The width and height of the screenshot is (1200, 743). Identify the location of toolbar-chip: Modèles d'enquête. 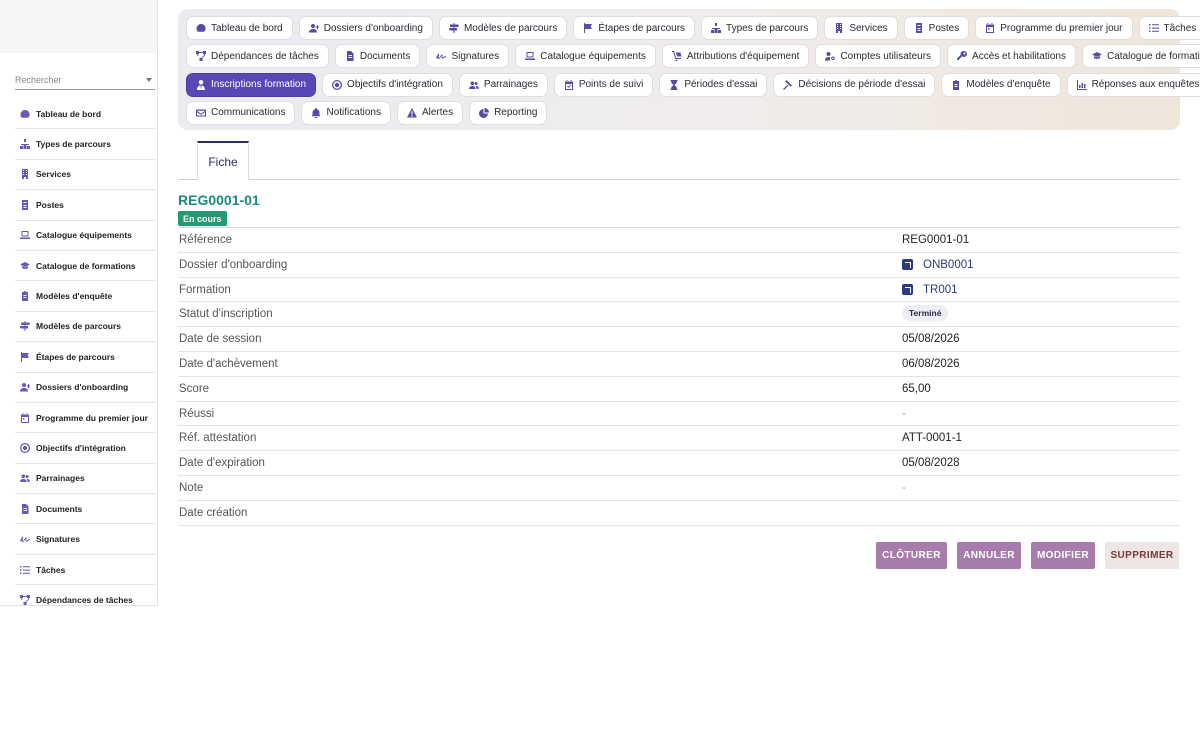
(1001, 84).